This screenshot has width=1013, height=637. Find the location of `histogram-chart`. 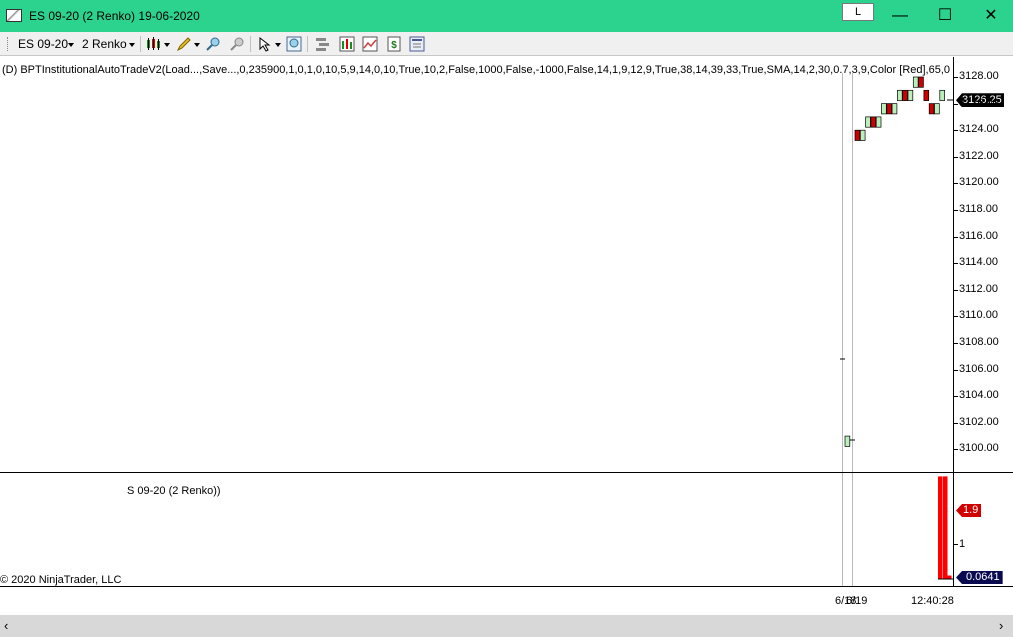

histogram-chart is located at coordinates (945, 528).